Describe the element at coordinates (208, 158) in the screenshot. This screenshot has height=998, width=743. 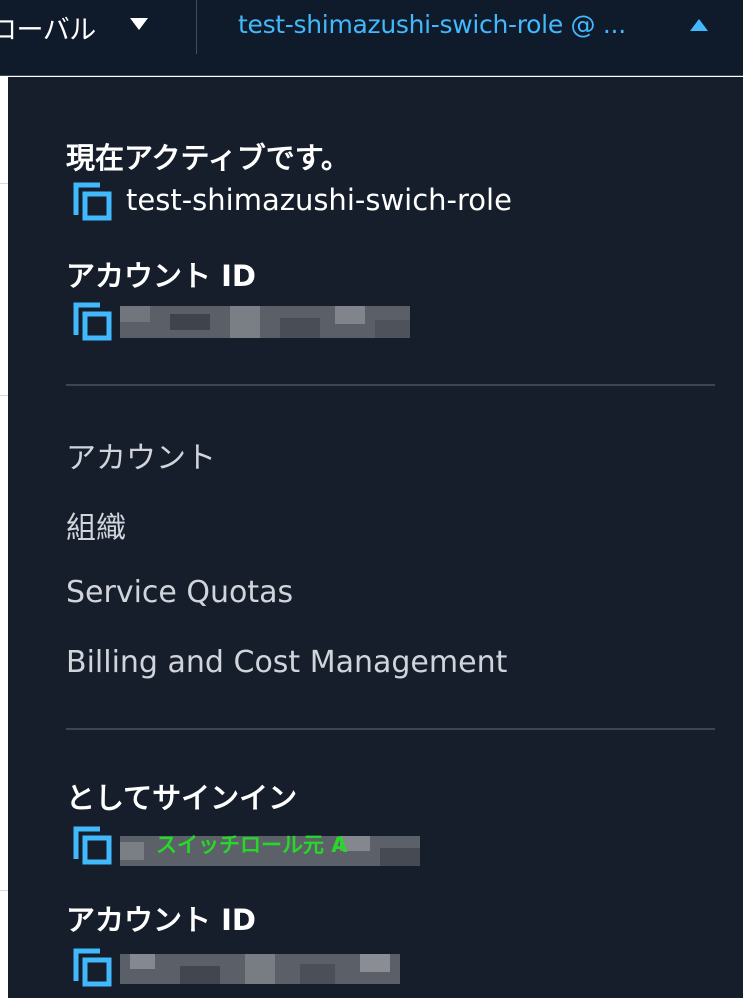
I see `active-session-heading: 現在アクティブです。` at that location.